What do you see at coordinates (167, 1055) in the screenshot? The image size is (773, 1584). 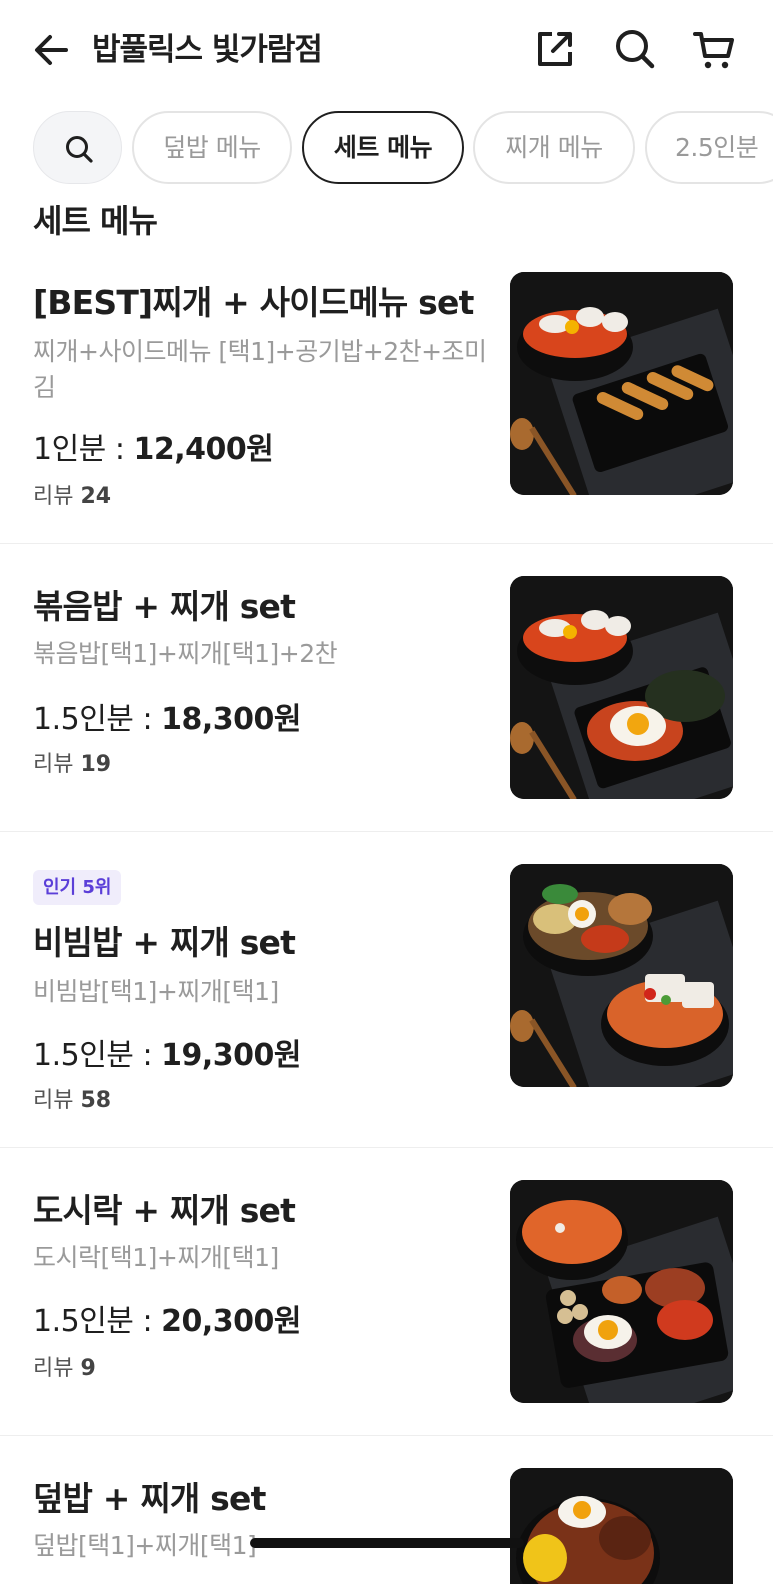 I see `item-price: 1.5인분 : 19,300원` at bounding box center [167, 1055].